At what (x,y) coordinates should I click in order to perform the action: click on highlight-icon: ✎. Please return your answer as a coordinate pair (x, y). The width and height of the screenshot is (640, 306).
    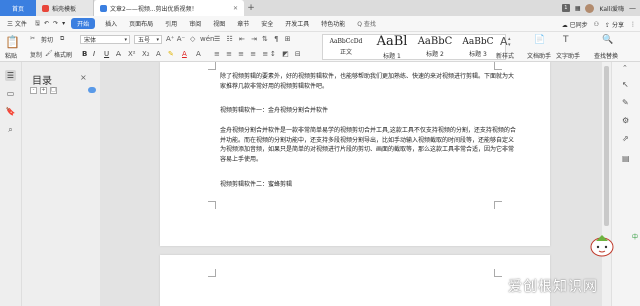
    Looking at the image, I should click on (171, 54).